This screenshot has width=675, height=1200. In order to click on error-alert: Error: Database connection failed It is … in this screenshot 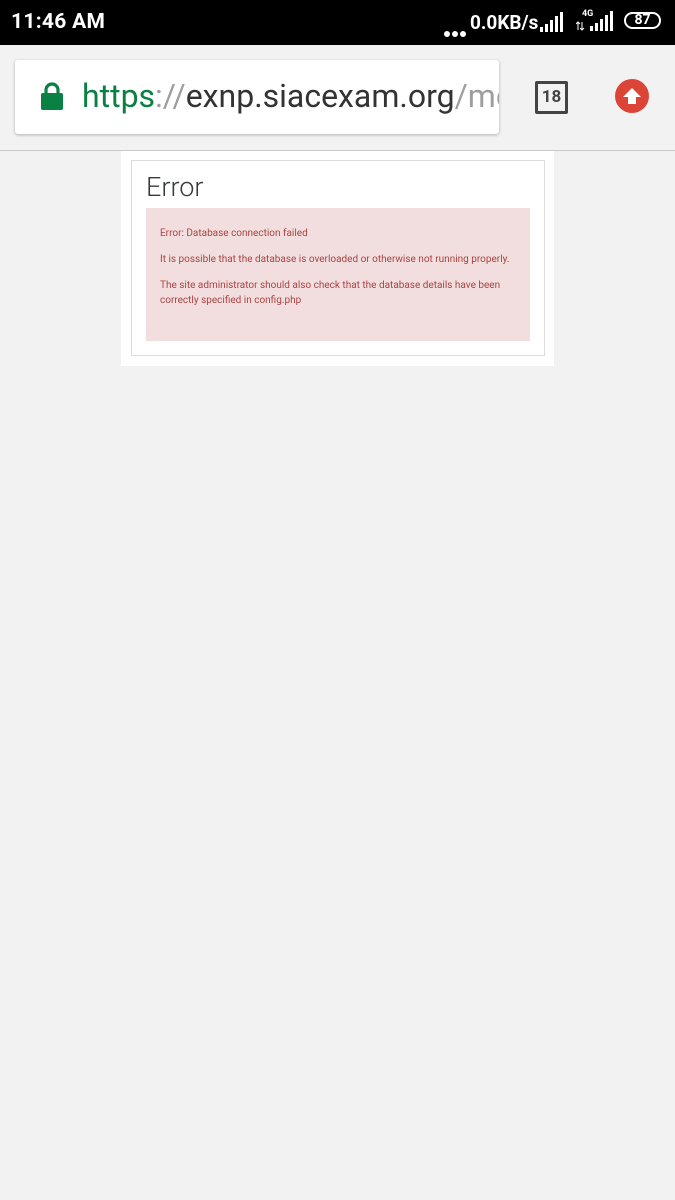, I will do `click(338, 274)`.